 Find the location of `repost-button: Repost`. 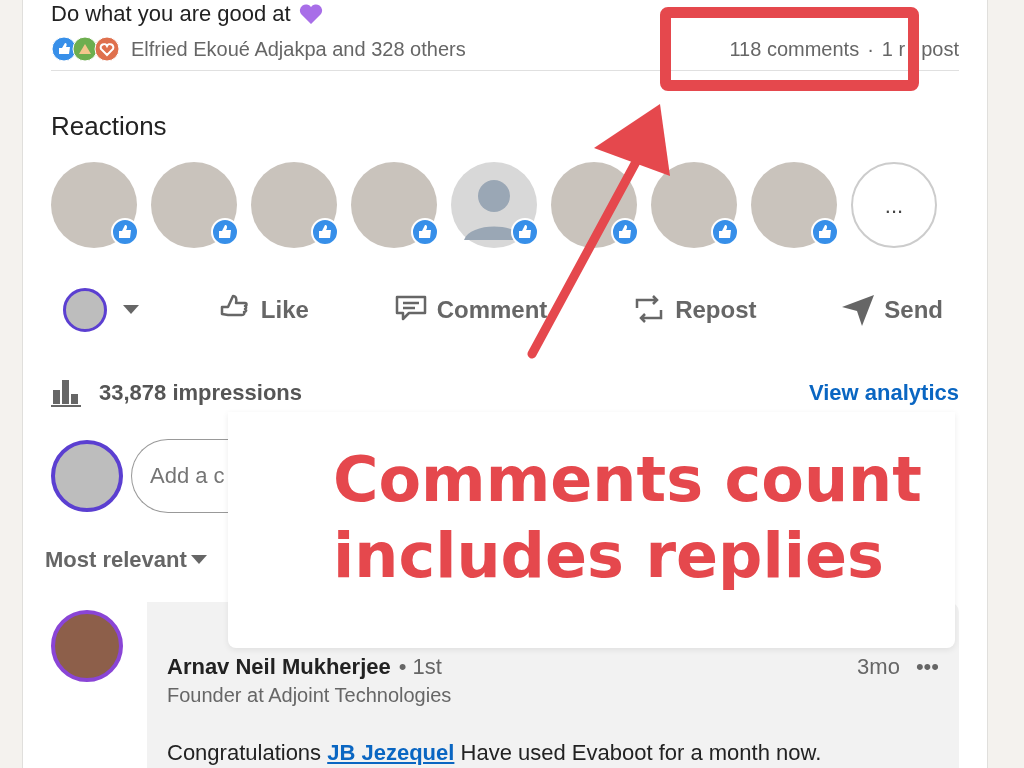

repost-button: Repost is located at coordinates (694, 310).